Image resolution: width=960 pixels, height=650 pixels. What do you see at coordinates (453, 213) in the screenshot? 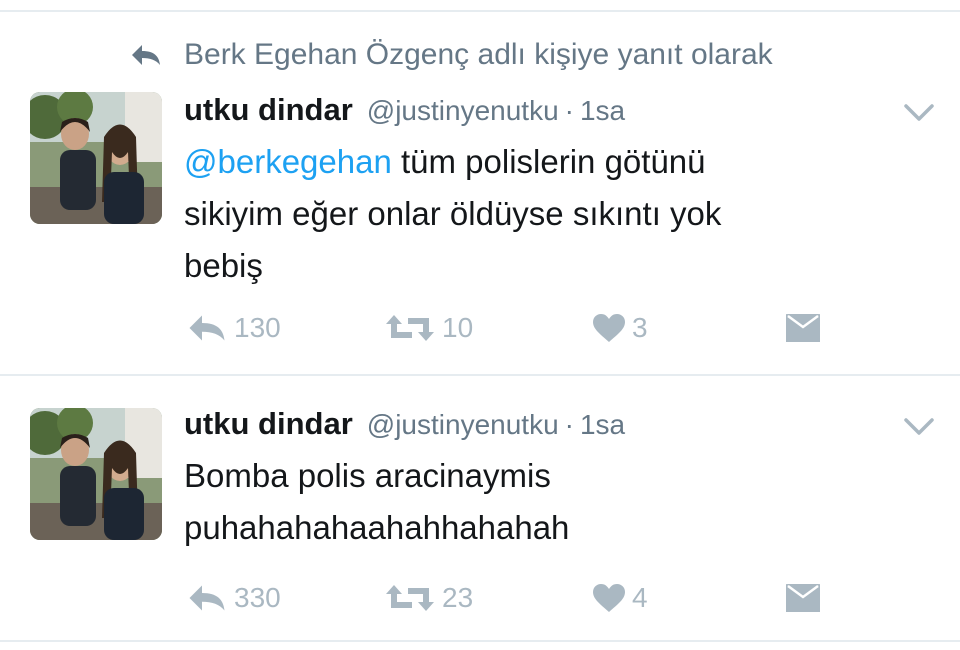
I see `tweet-text-line: sikiyim eğer onlar öldüyse sıkıntı yok` at bounding box center [453, 213].